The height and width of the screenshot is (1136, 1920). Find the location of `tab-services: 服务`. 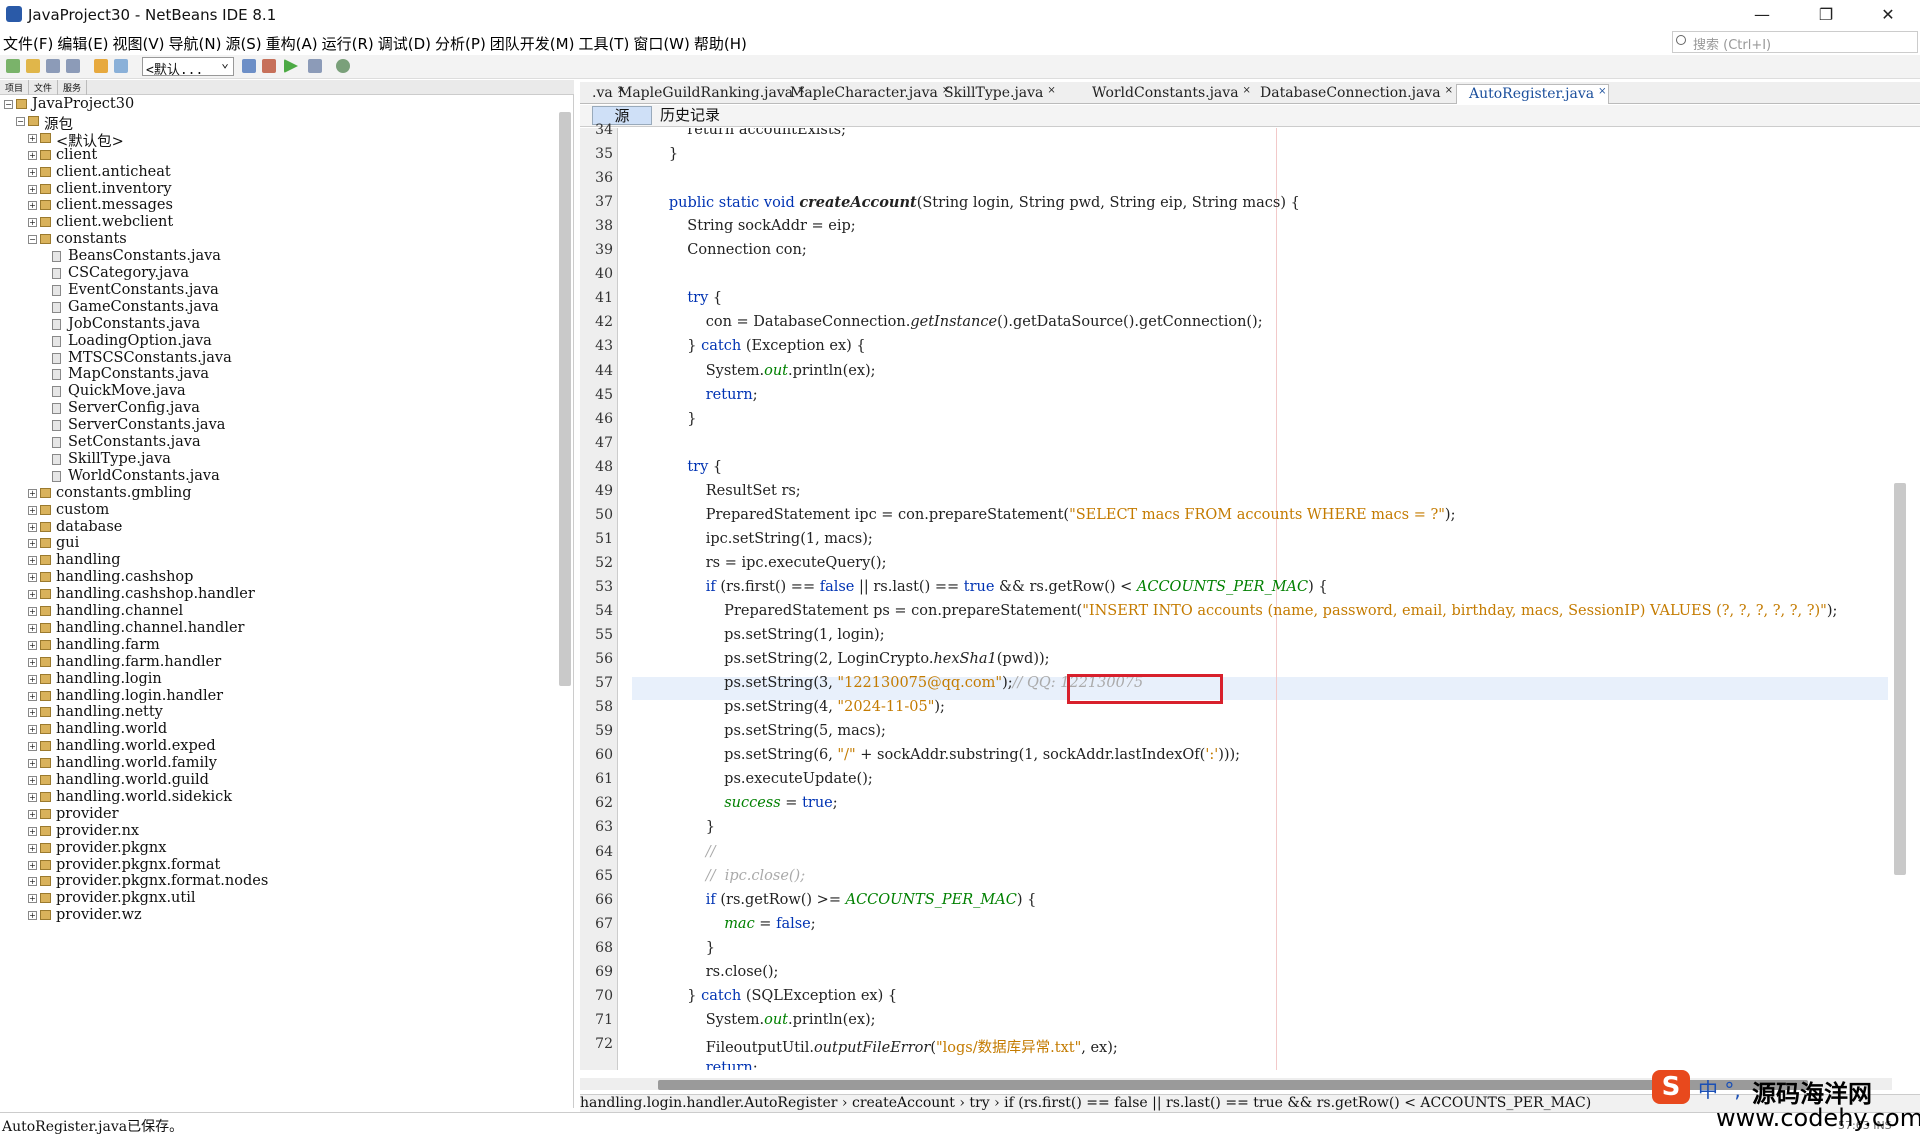

tab-services: 服务 is located at coordinates (73, 87).